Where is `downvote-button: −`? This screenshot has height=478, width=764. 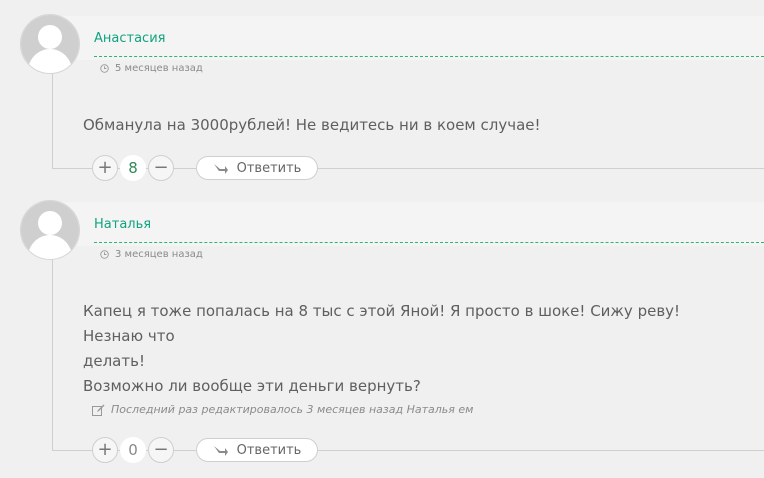 downvote-button: − is located at coordinates (161, 450).